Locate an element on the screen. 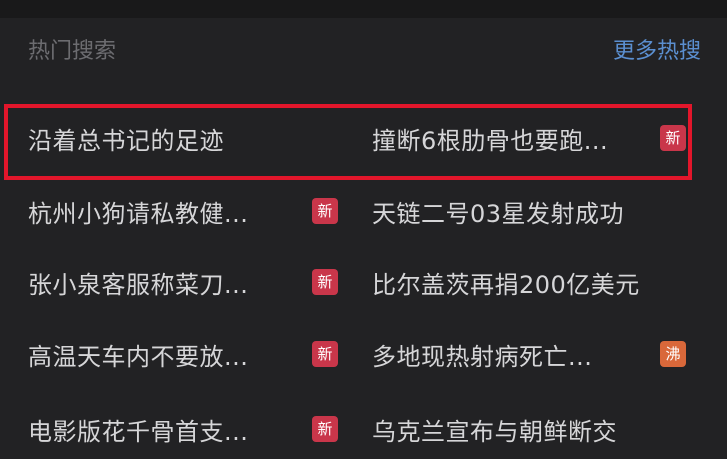  hot-search-text: 乌克兰宣布与朝鲜断交 is located at coordinates (494, 431).